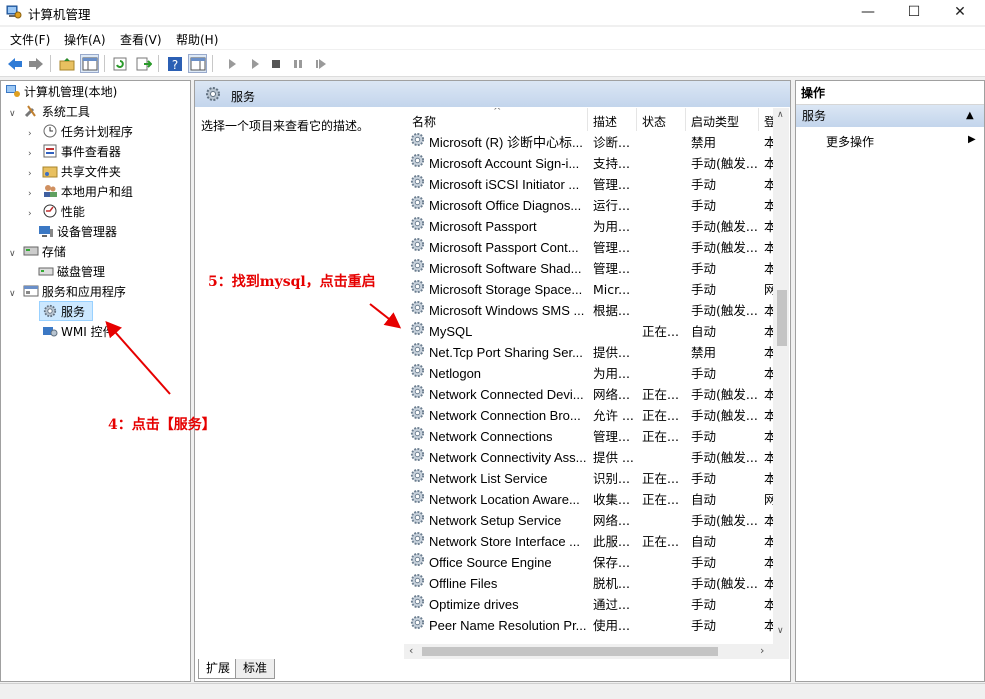 This screenshot has width=985, height=699. Describe the element at coordinates (71, 272) in the screenshot. I see `tree-node-disk-management: 磁盘管理` at that location.